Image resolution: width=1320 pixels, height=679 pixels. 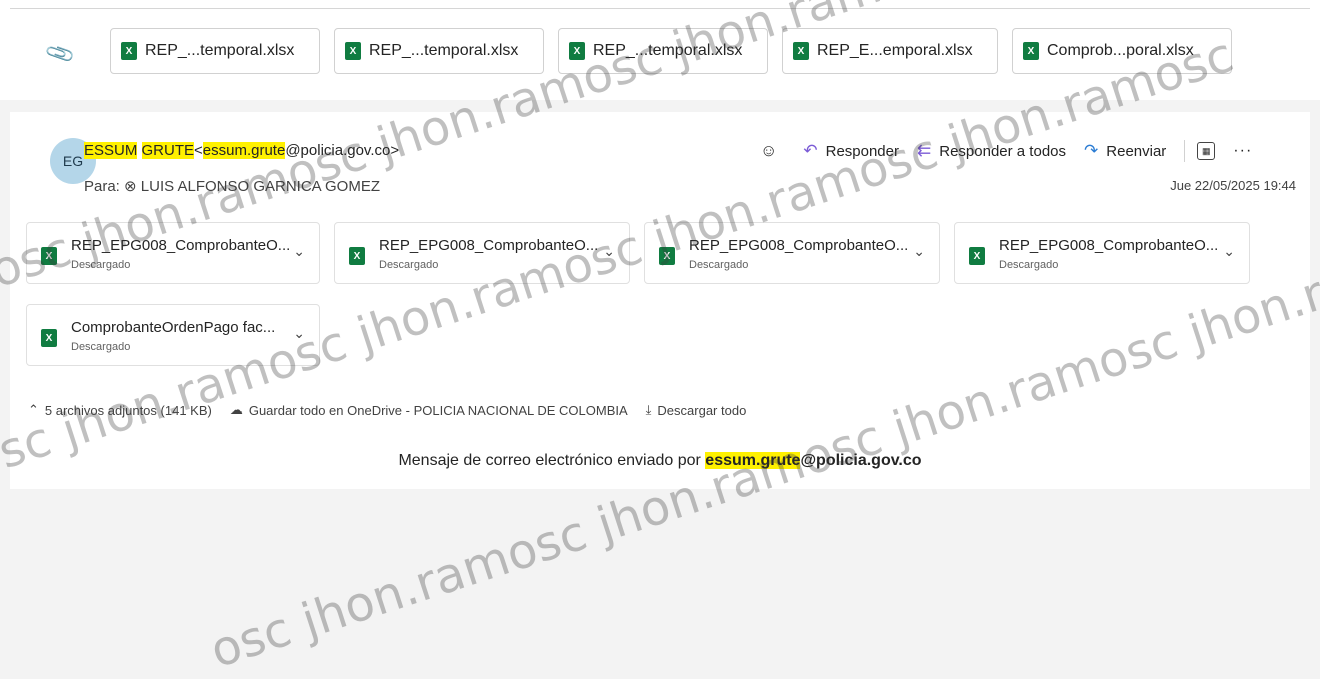 What do you see at coordinates (1136, 151) in the screenshot?
I see `forward-label: Reenviar` at bounding box center [1136, 151].